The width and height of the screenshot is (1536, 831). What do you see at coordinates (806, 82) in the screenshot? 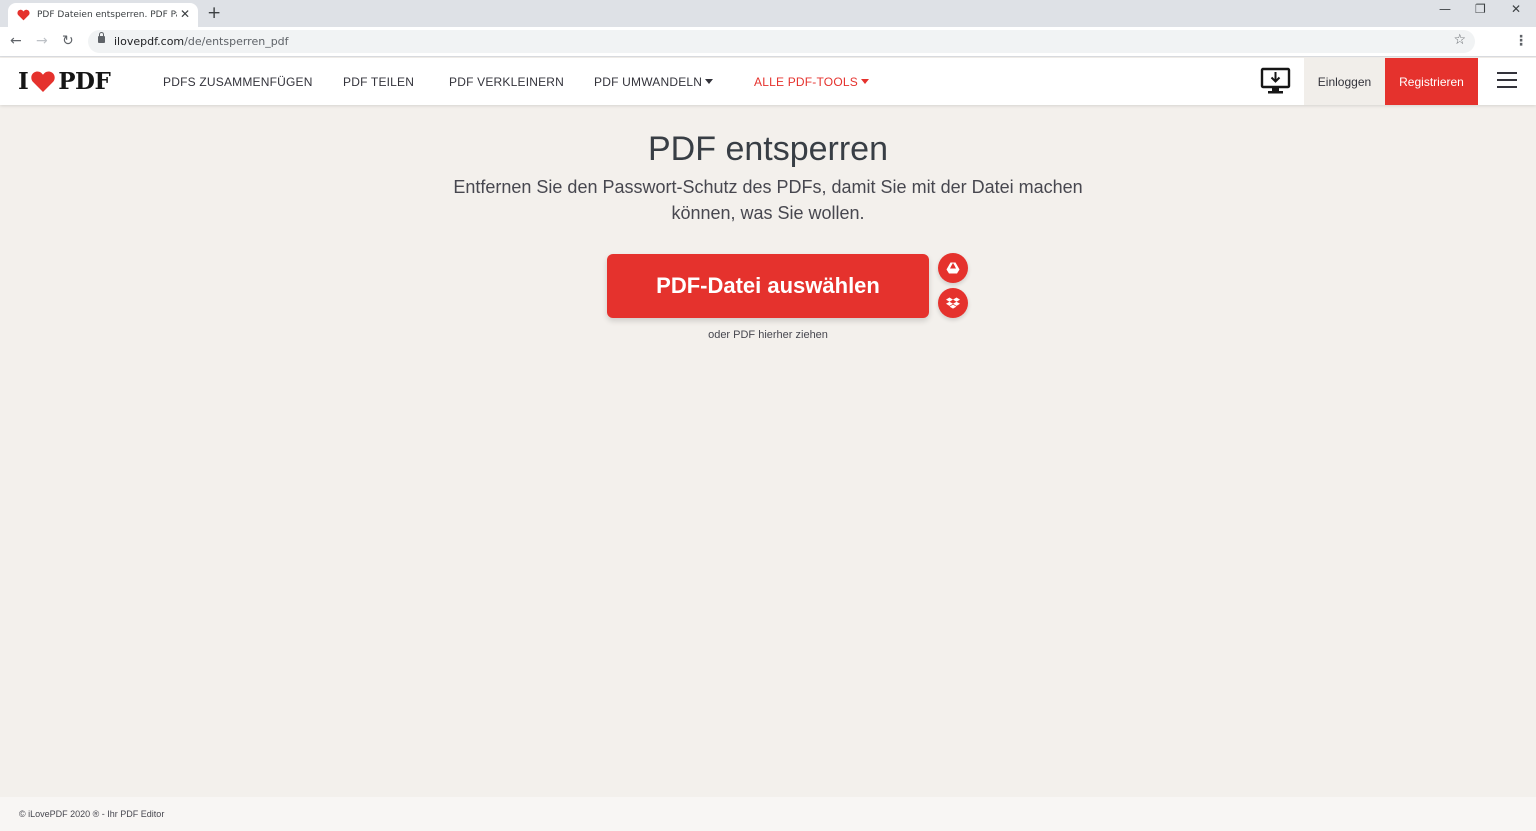
I see `nav-all-tools-label: ALLE PDF-TOOLS` at bounding box center [806, 82].